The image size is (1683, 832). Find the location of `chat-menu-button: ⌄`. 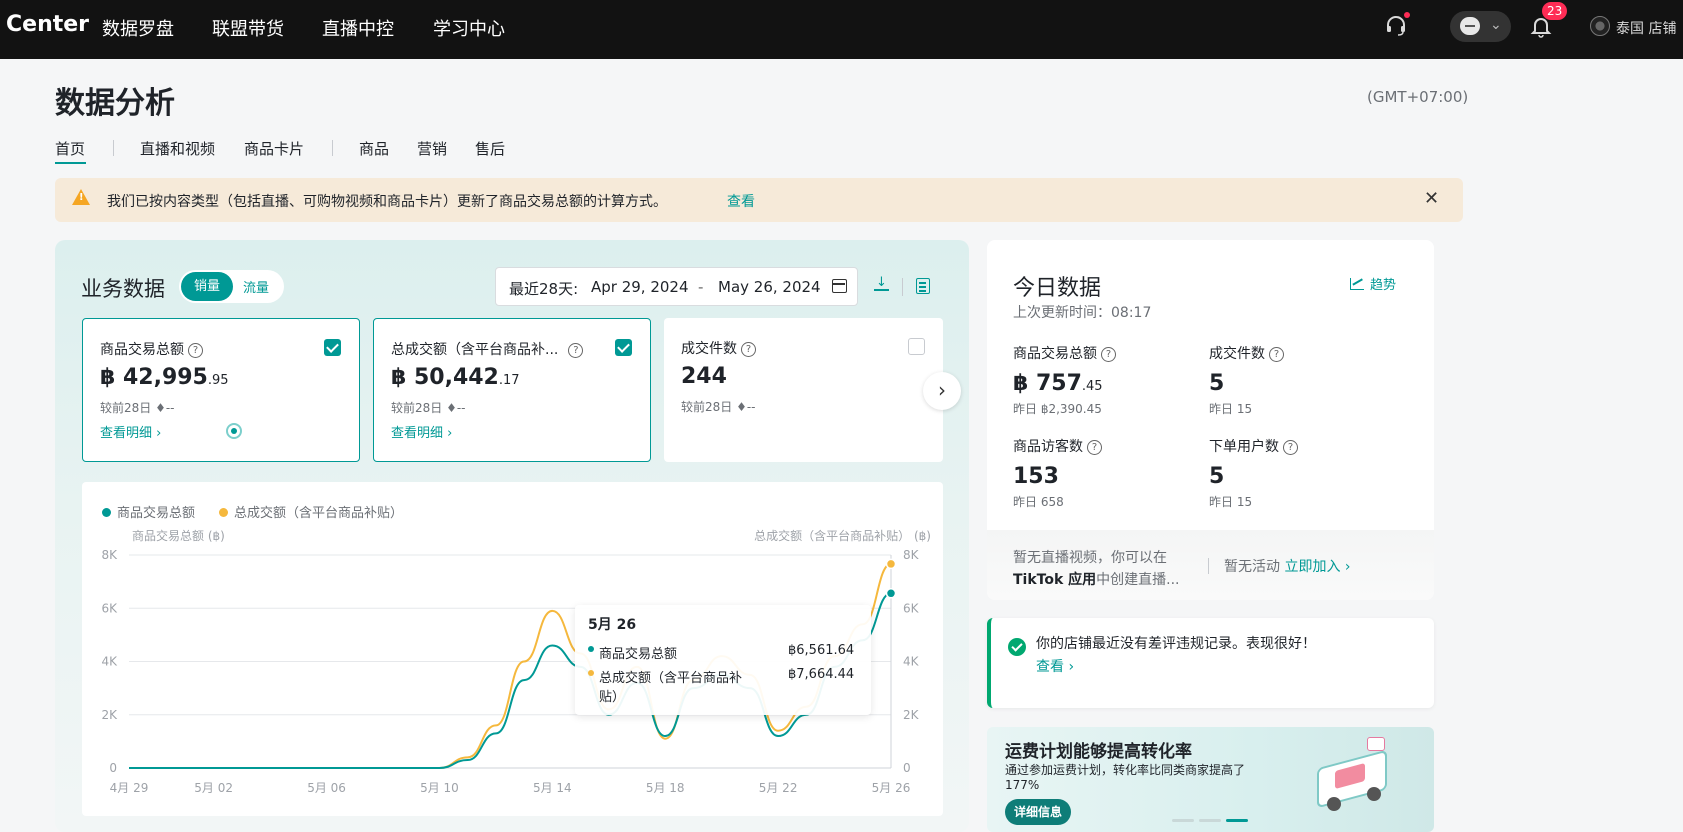

chat-menu-button: ⌄ is located at coordinates (1480, 26).